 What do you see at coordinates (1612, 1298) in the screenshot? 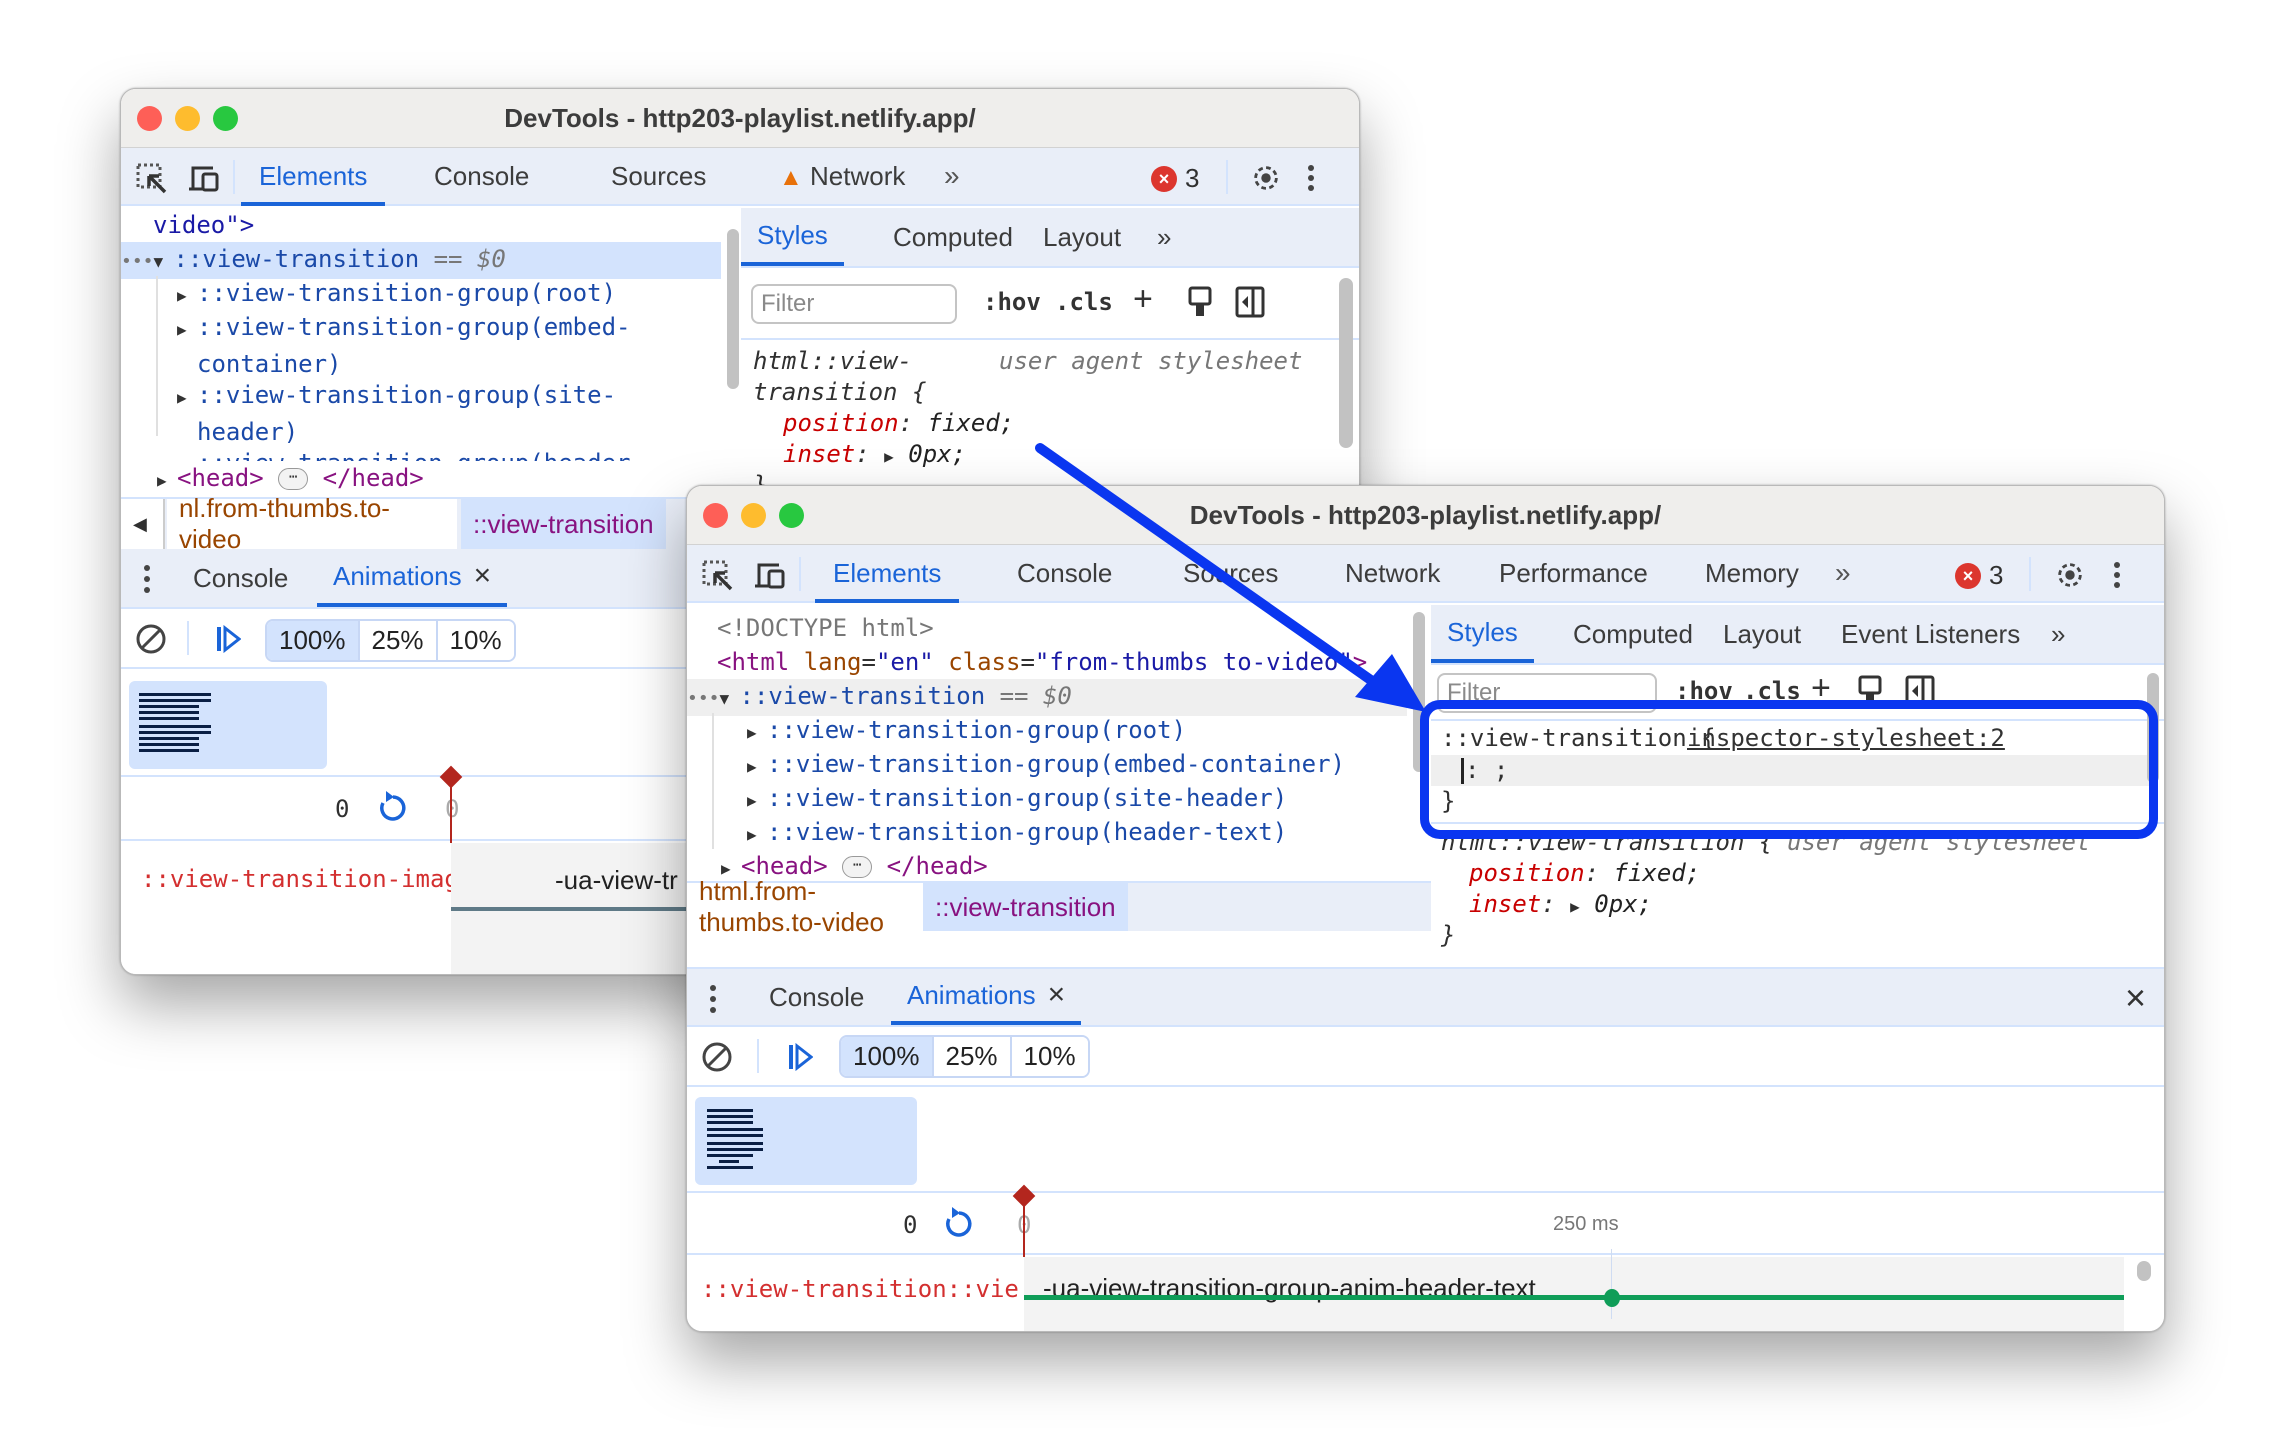
I see `keyframe-marker` at bounding box center [1612, 1298].